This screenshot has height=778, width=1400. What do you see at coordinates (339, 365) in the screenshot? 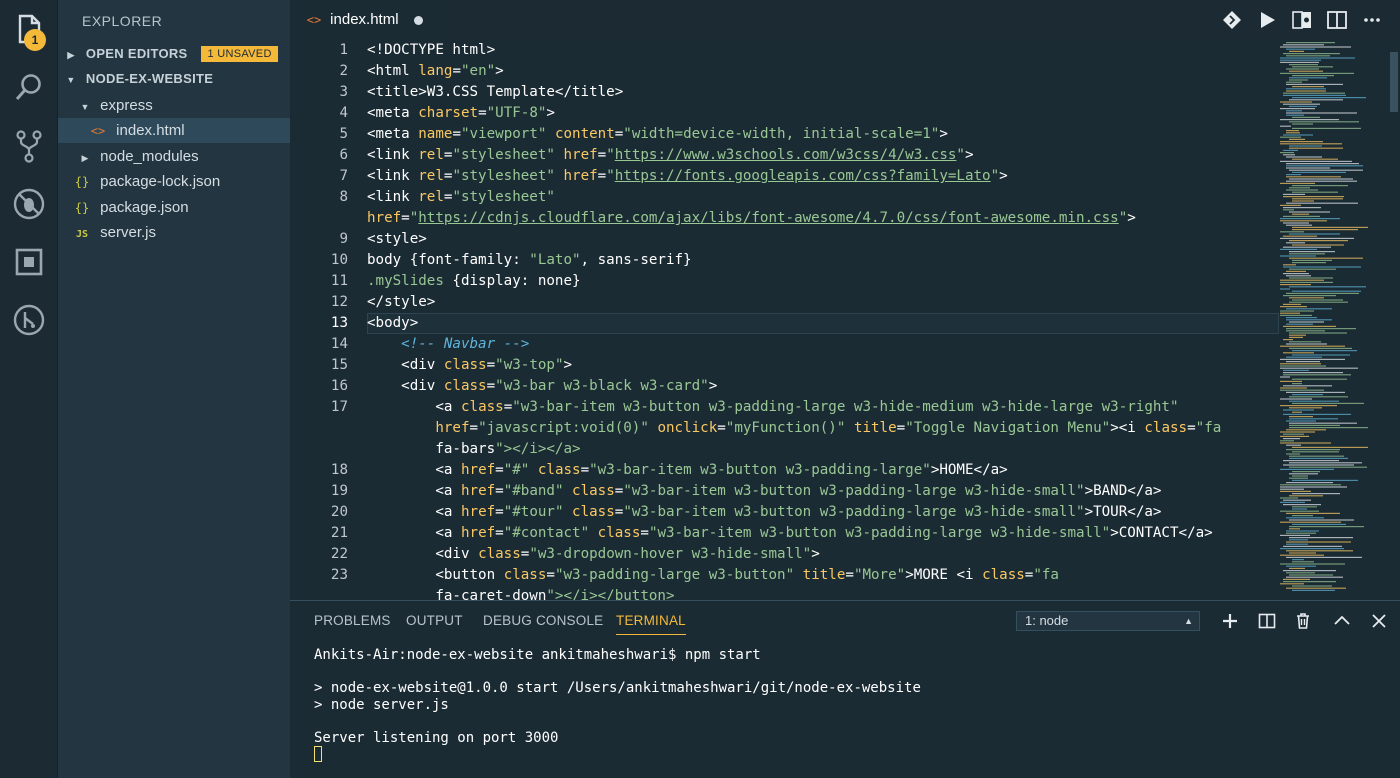
I see `line-number: 15` at bounding box center [339, 365].